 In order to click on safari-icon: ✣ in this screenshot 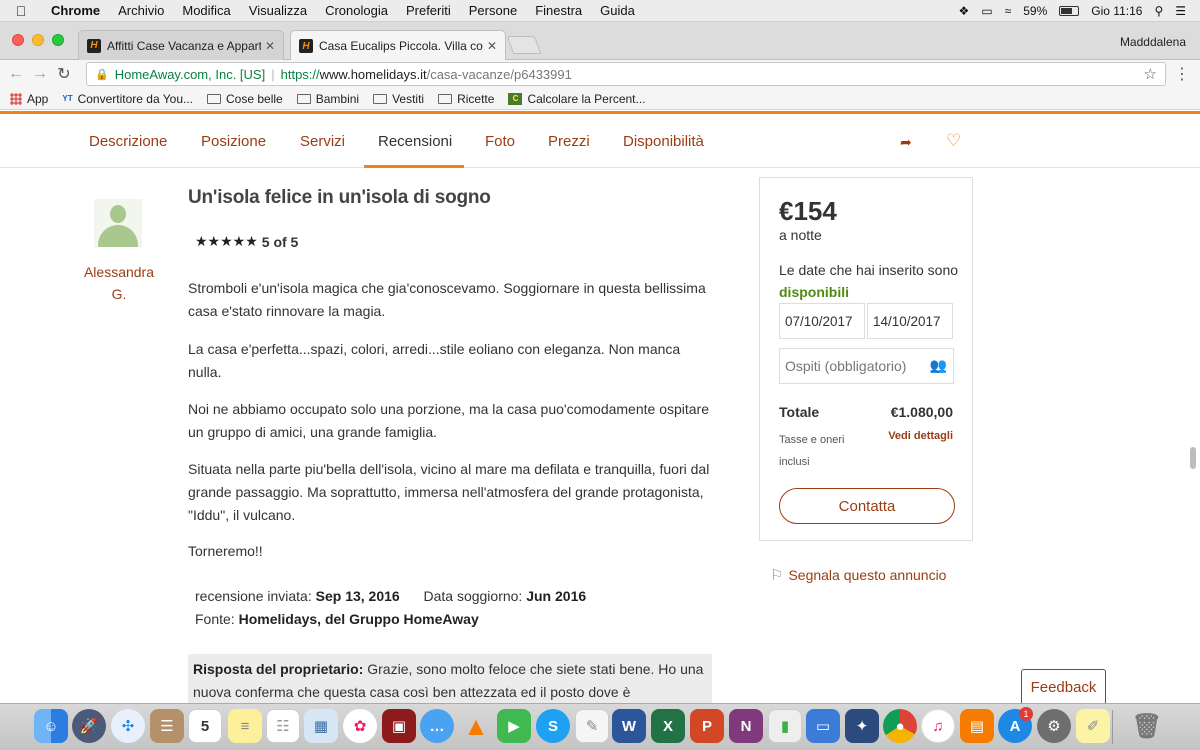, I will do `click(128, 726)`.